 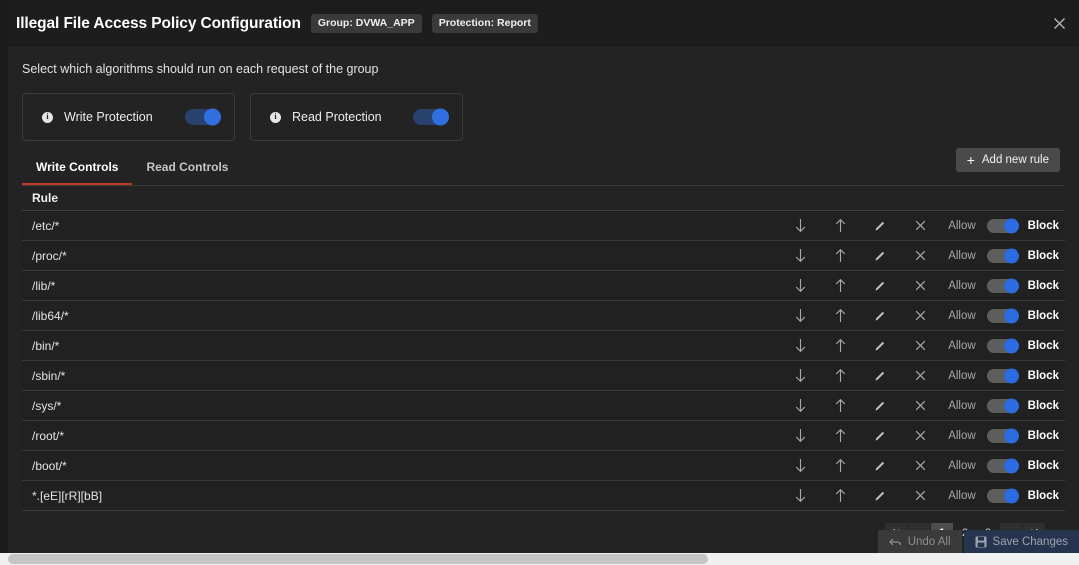 What do you see at coordinates (981, 542) in the screenshot?
I see `floppy-disk-icon` at bounding box center [981, 542].